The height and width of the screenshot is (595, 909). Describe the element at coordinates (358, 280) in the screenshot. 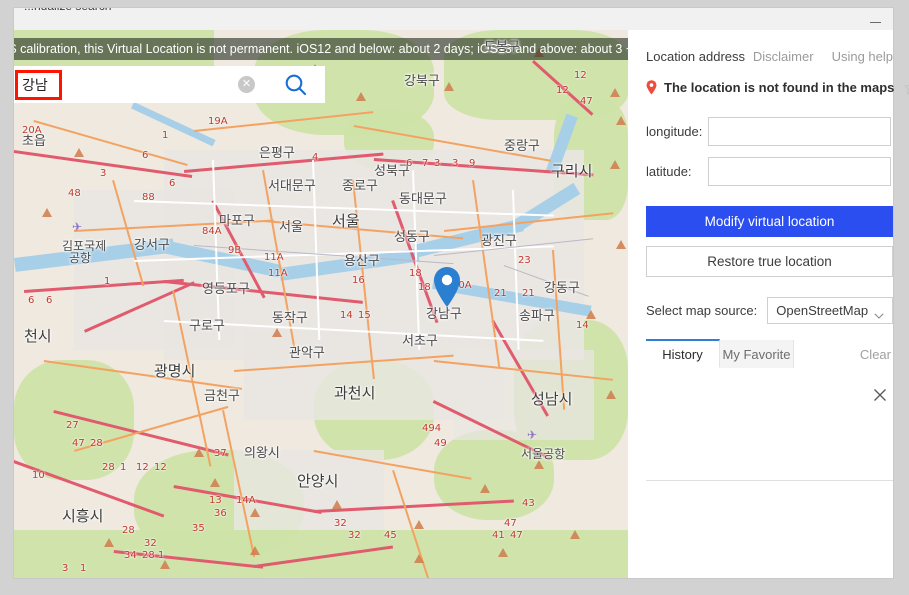

I see `map-road-number: 16` at that location.